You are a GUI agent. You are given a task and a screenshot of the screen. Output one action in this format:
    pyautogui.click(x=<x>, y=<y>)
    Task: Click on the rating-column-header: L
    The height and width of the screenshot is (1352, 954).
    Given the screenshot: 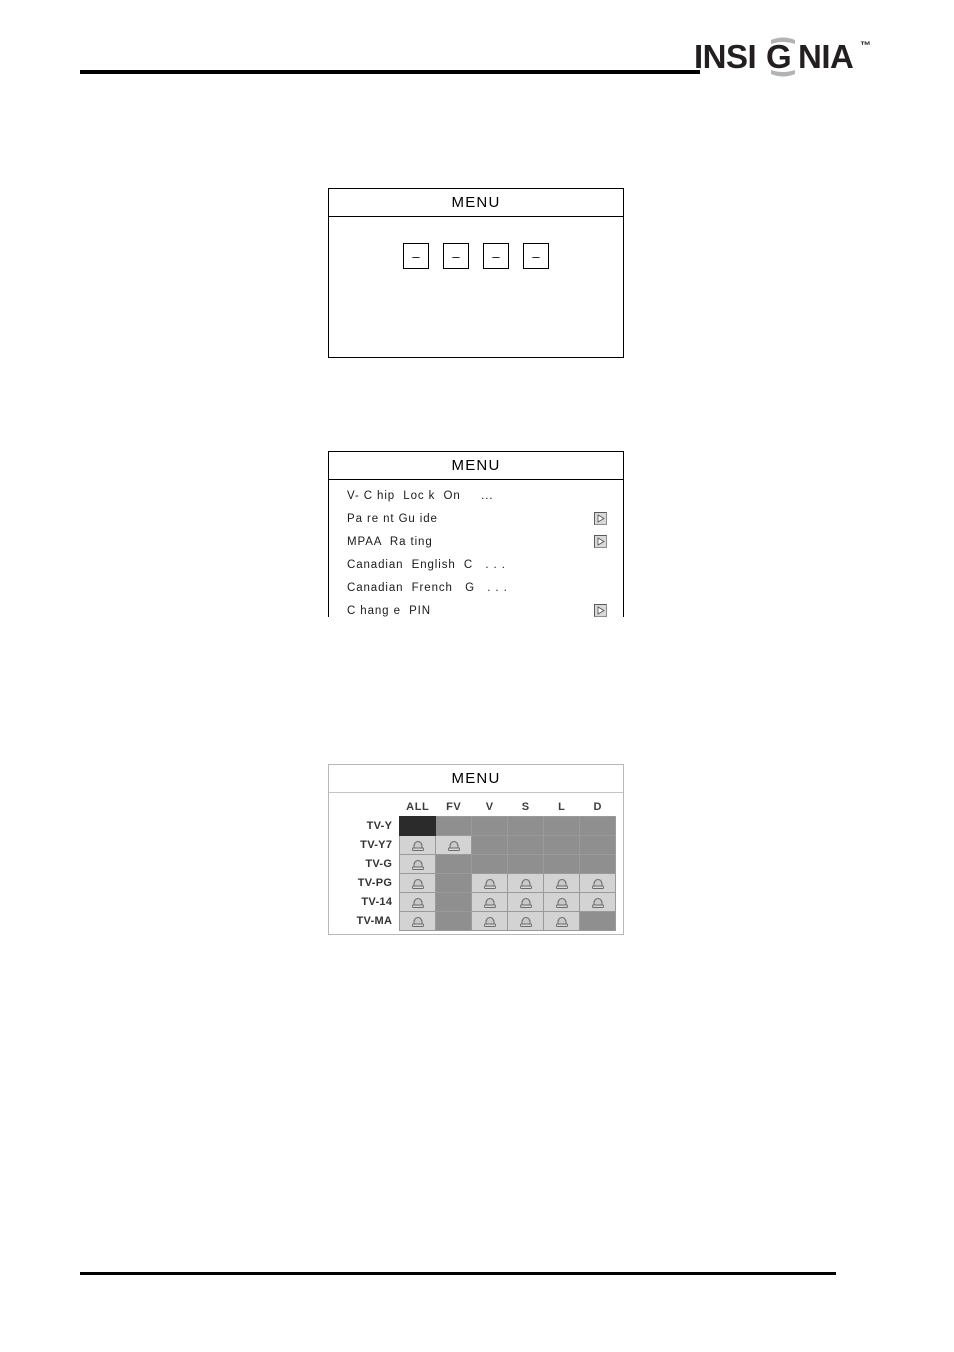 What is the action you would take?
    pyautogui.click(x=562, y=807)
    